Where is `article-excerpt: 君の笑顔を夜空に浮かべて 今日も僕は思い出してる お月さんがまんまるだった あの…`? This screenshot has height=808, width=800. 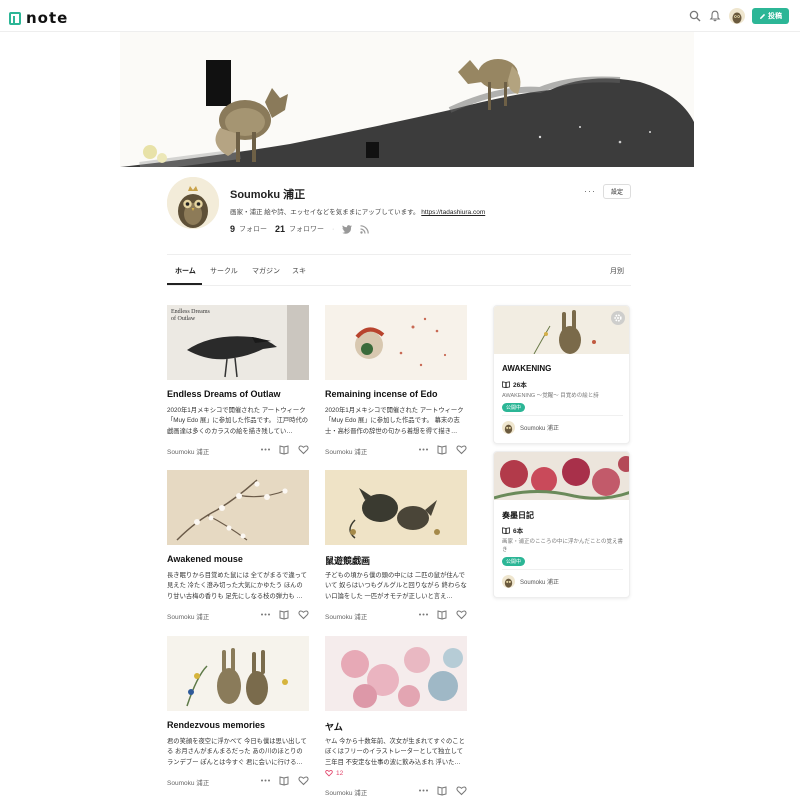
article-excerpt: 君の笑顔を夜空に浮かべて 今日も僕は思い出してる お月さんがまんまるだった あの… is located at coordinates (237, 752).